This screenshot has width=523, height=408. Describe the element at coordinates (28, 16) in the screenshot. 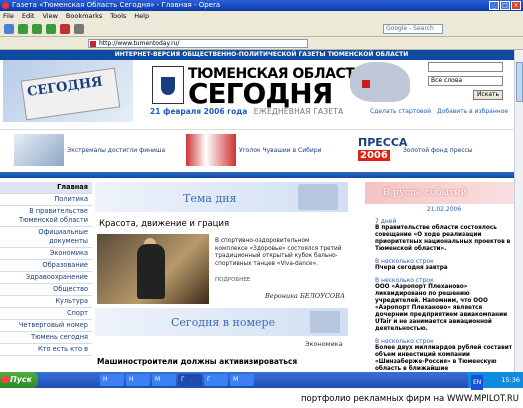

I see `menu-edit: Edit` at that location.